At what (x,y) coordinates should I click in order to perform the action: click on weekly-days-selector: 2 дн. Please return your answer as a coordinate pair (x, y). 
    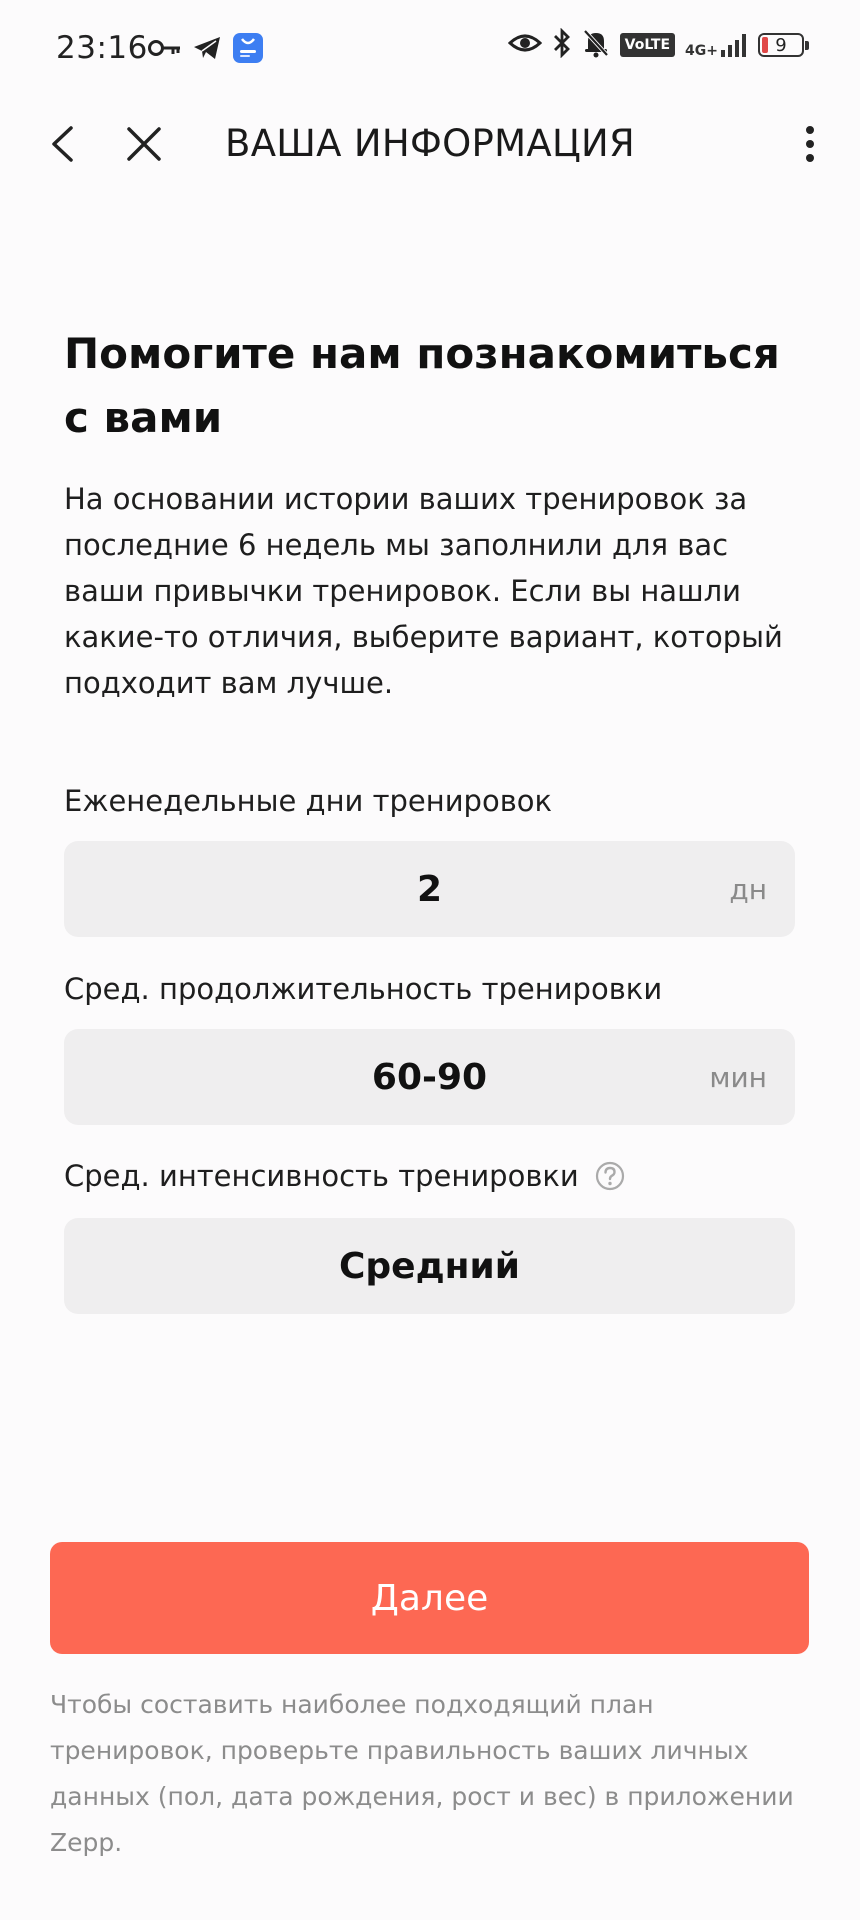
    Looking at the image, I should click on (429, 889).